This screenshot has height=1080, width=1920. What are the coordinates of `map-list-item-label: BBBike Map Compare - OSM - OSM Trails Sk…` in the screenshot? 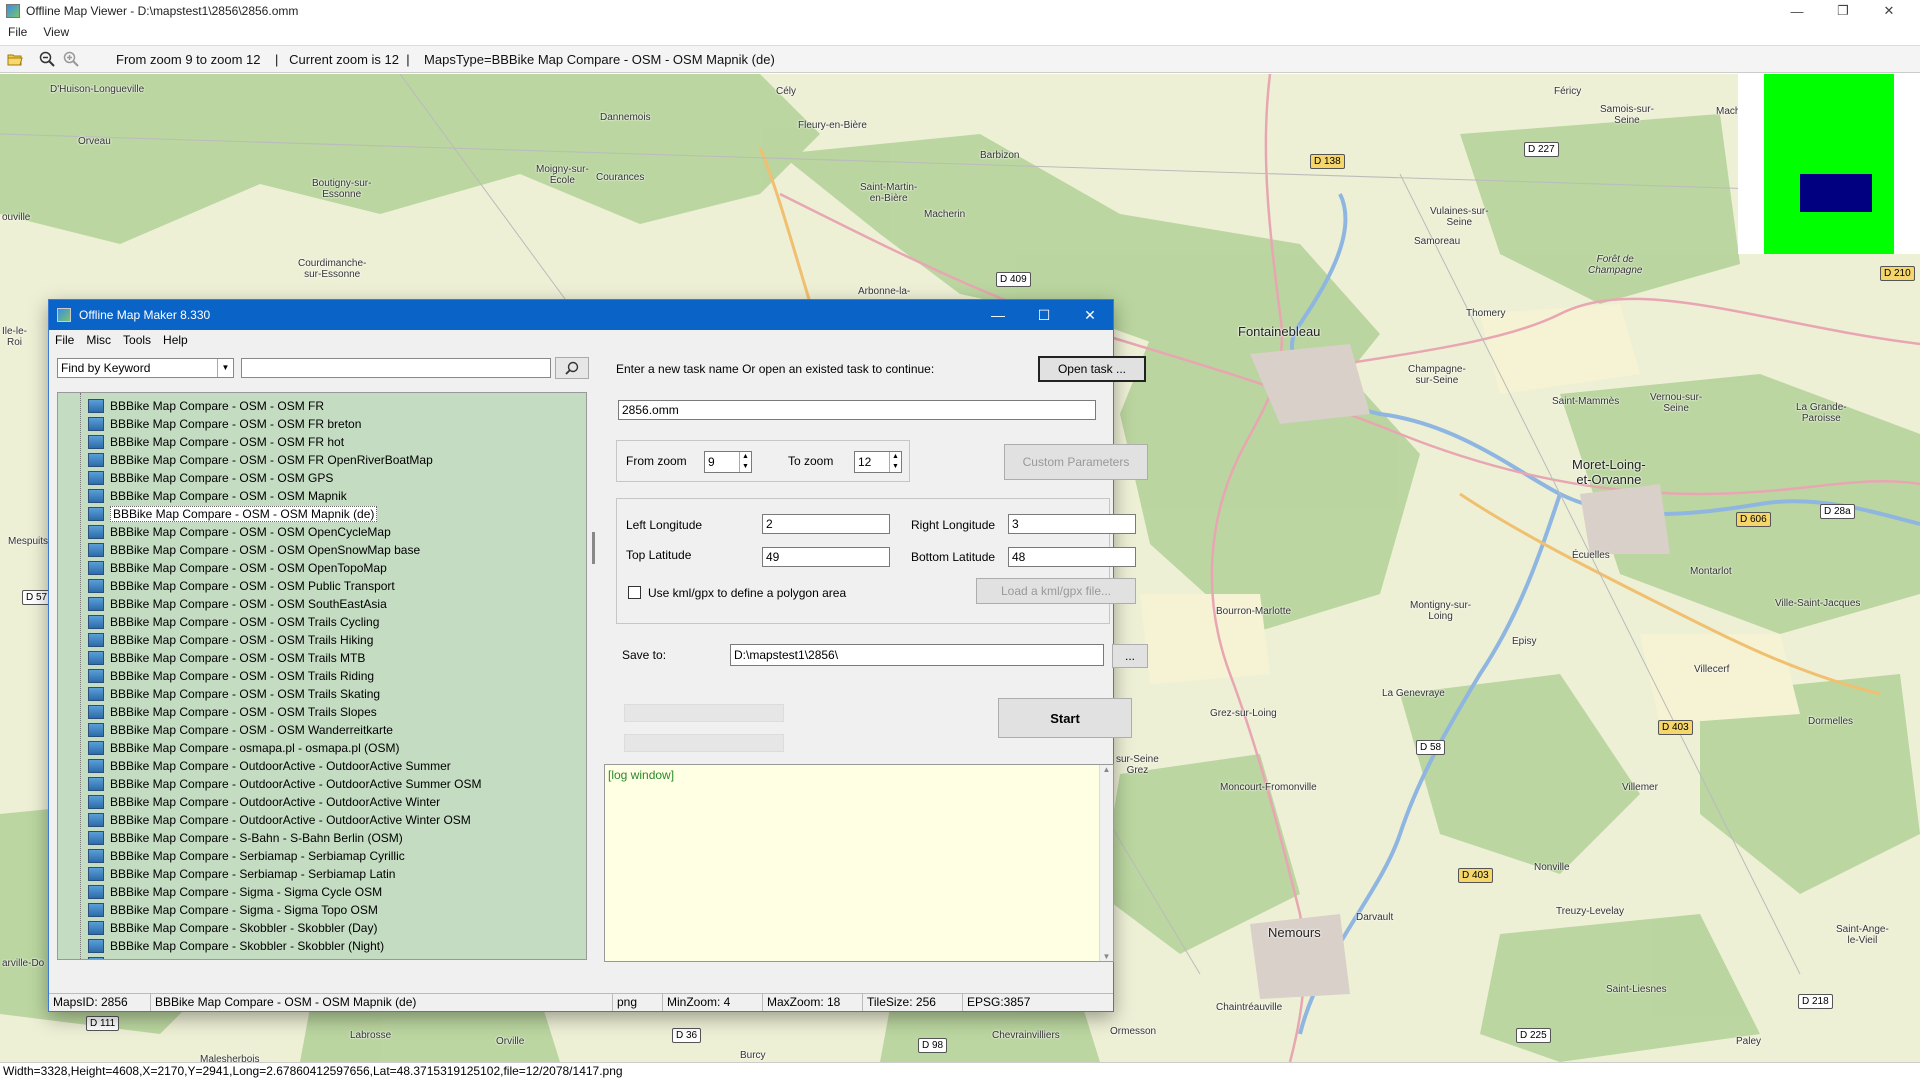 It's located at (245, 694).